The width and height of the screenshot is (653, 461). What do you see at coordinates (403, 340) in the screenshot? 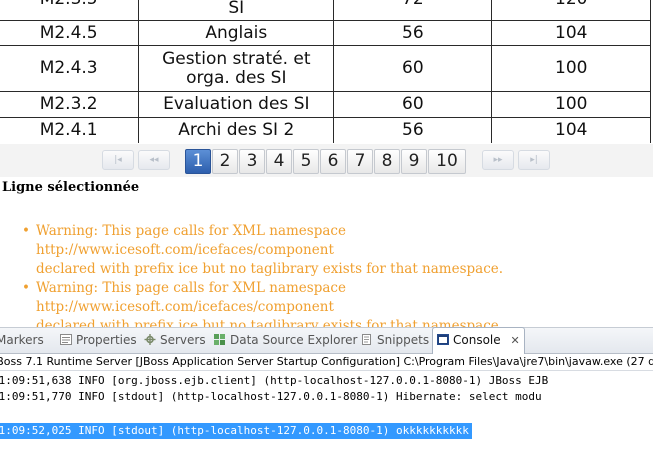
I see `snippets-label: Snippets` at bounding box center [403, 340].